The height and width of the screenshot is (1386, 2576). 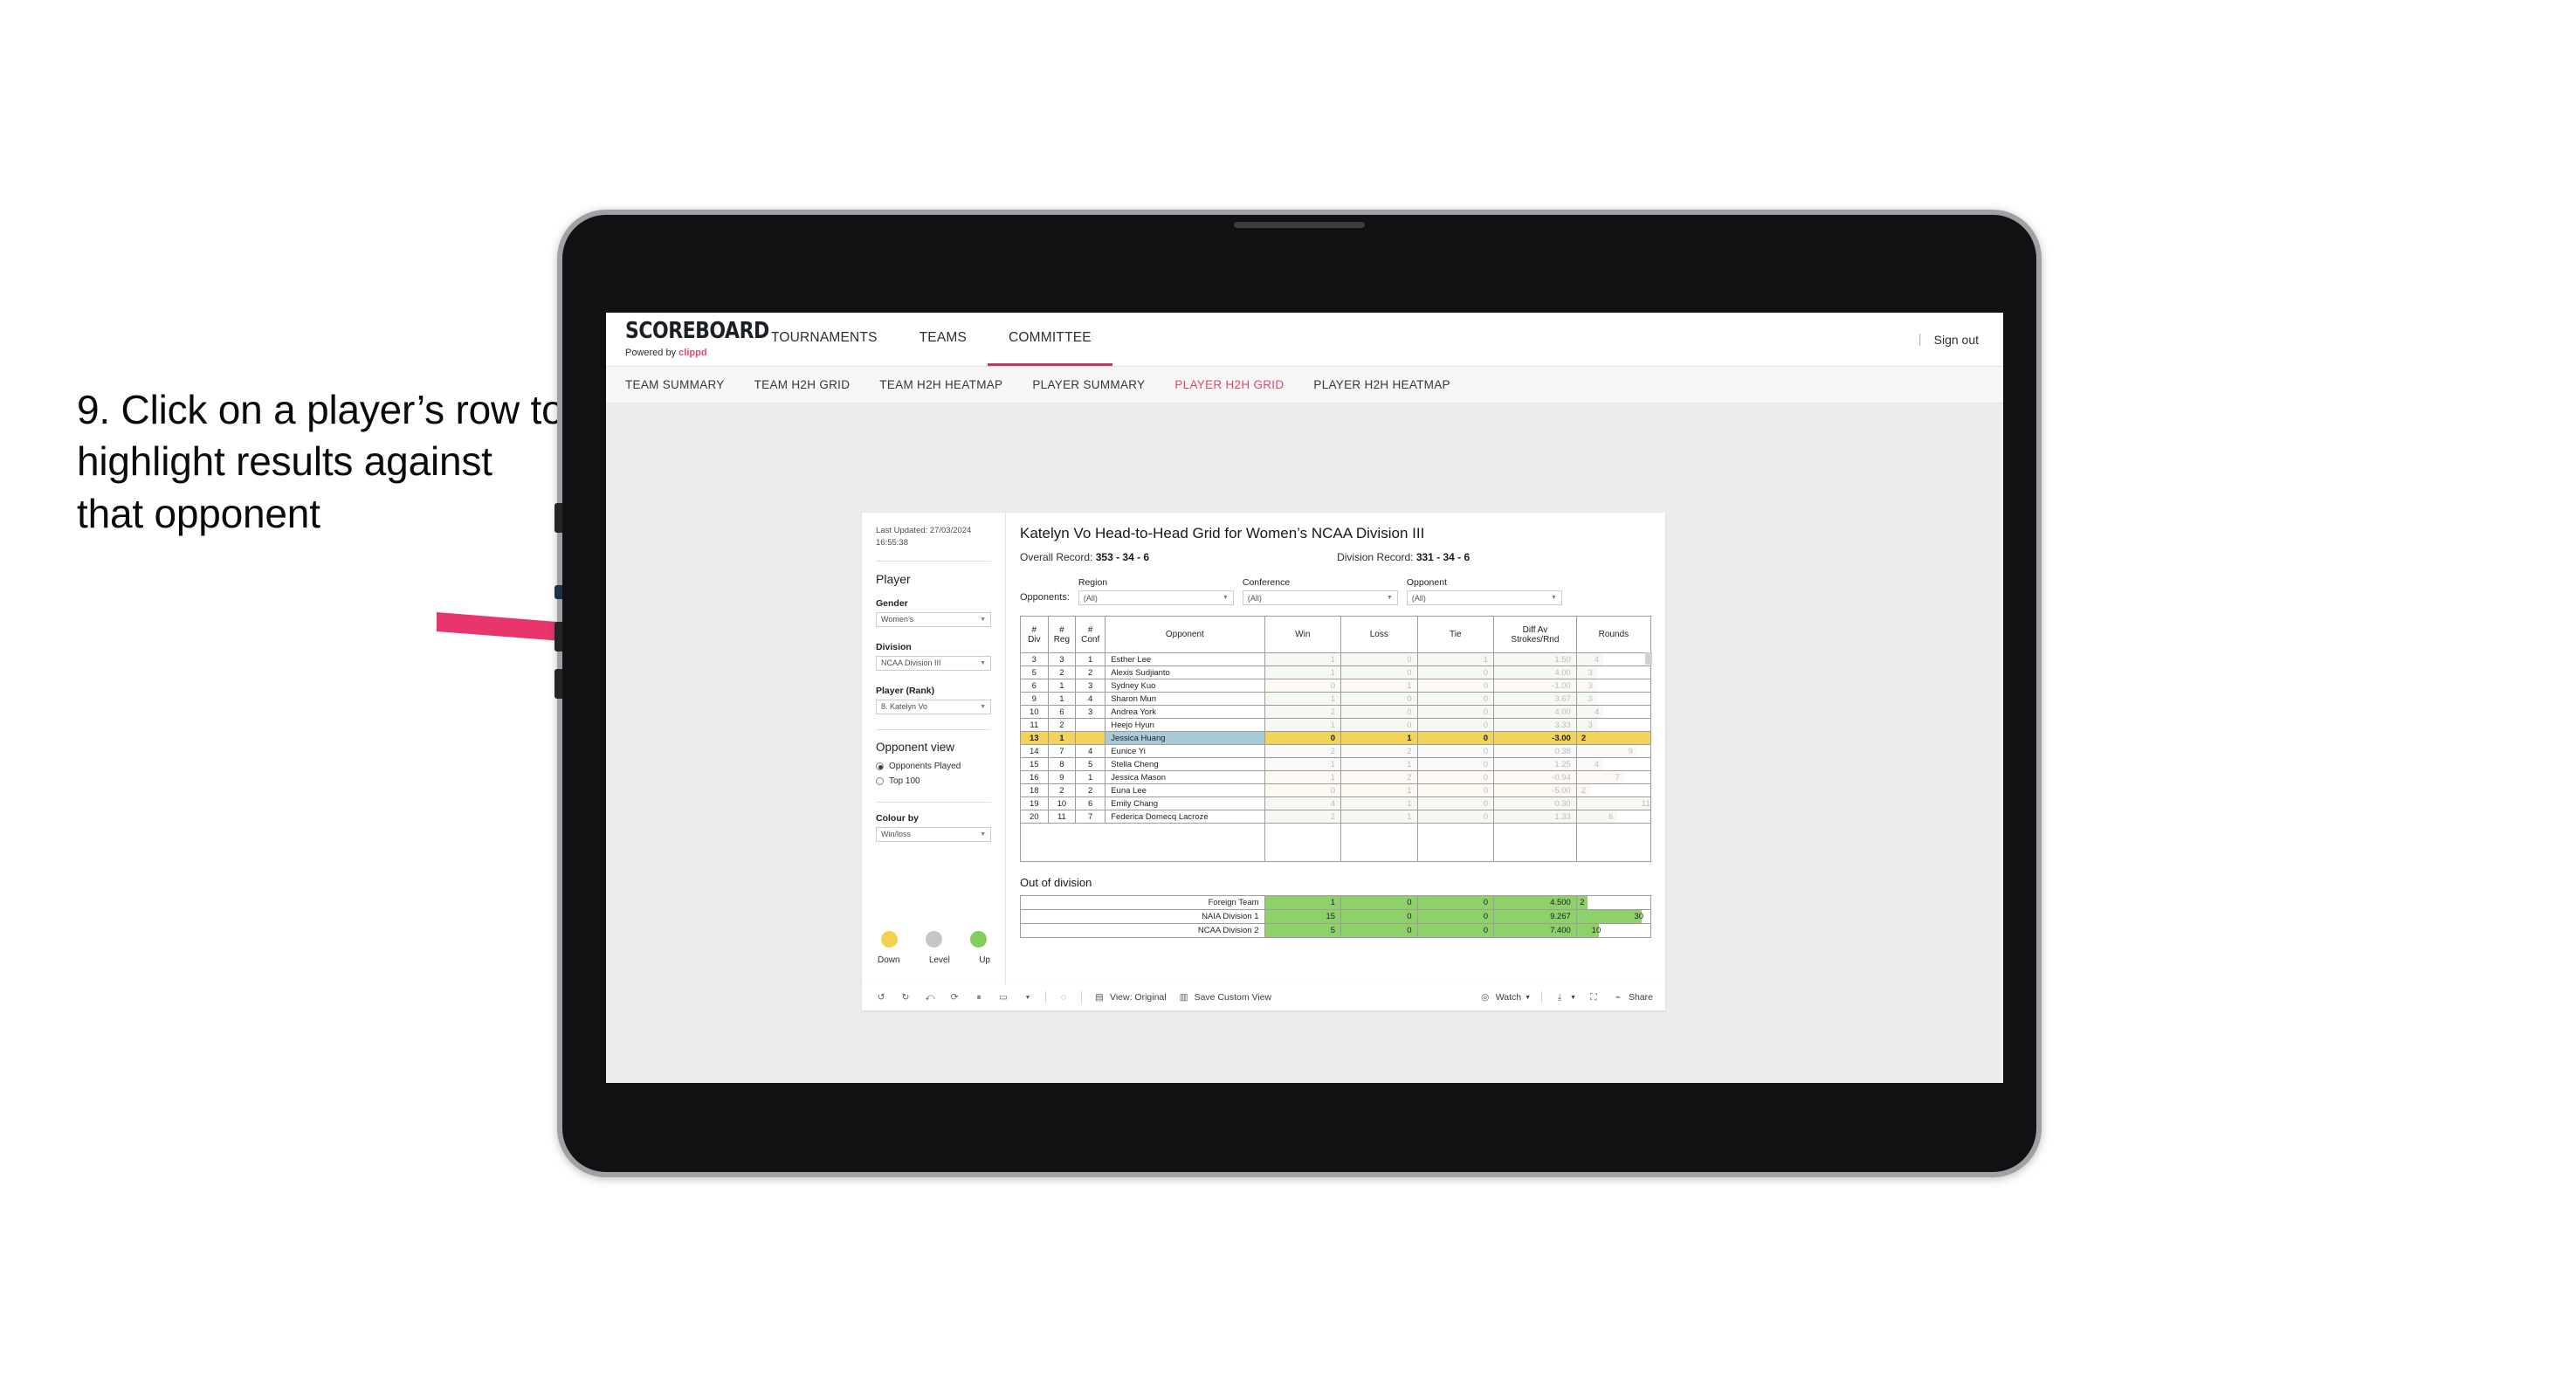 What do you see at coordinates (1336, 902) in the screenshot?
I see `out-of-division-row: Foreign Team 1 0 0 4.500 2` at bounding box center [1336, 902].